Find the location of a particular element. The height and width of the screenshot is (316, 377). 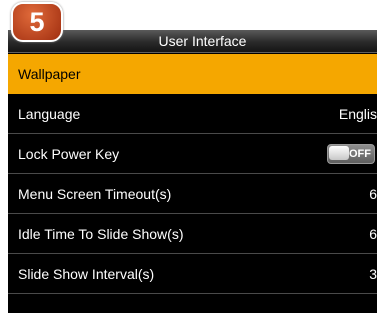

menu-item-label: Menu Screen Timeout(s) is located at coordinates (95, 193).